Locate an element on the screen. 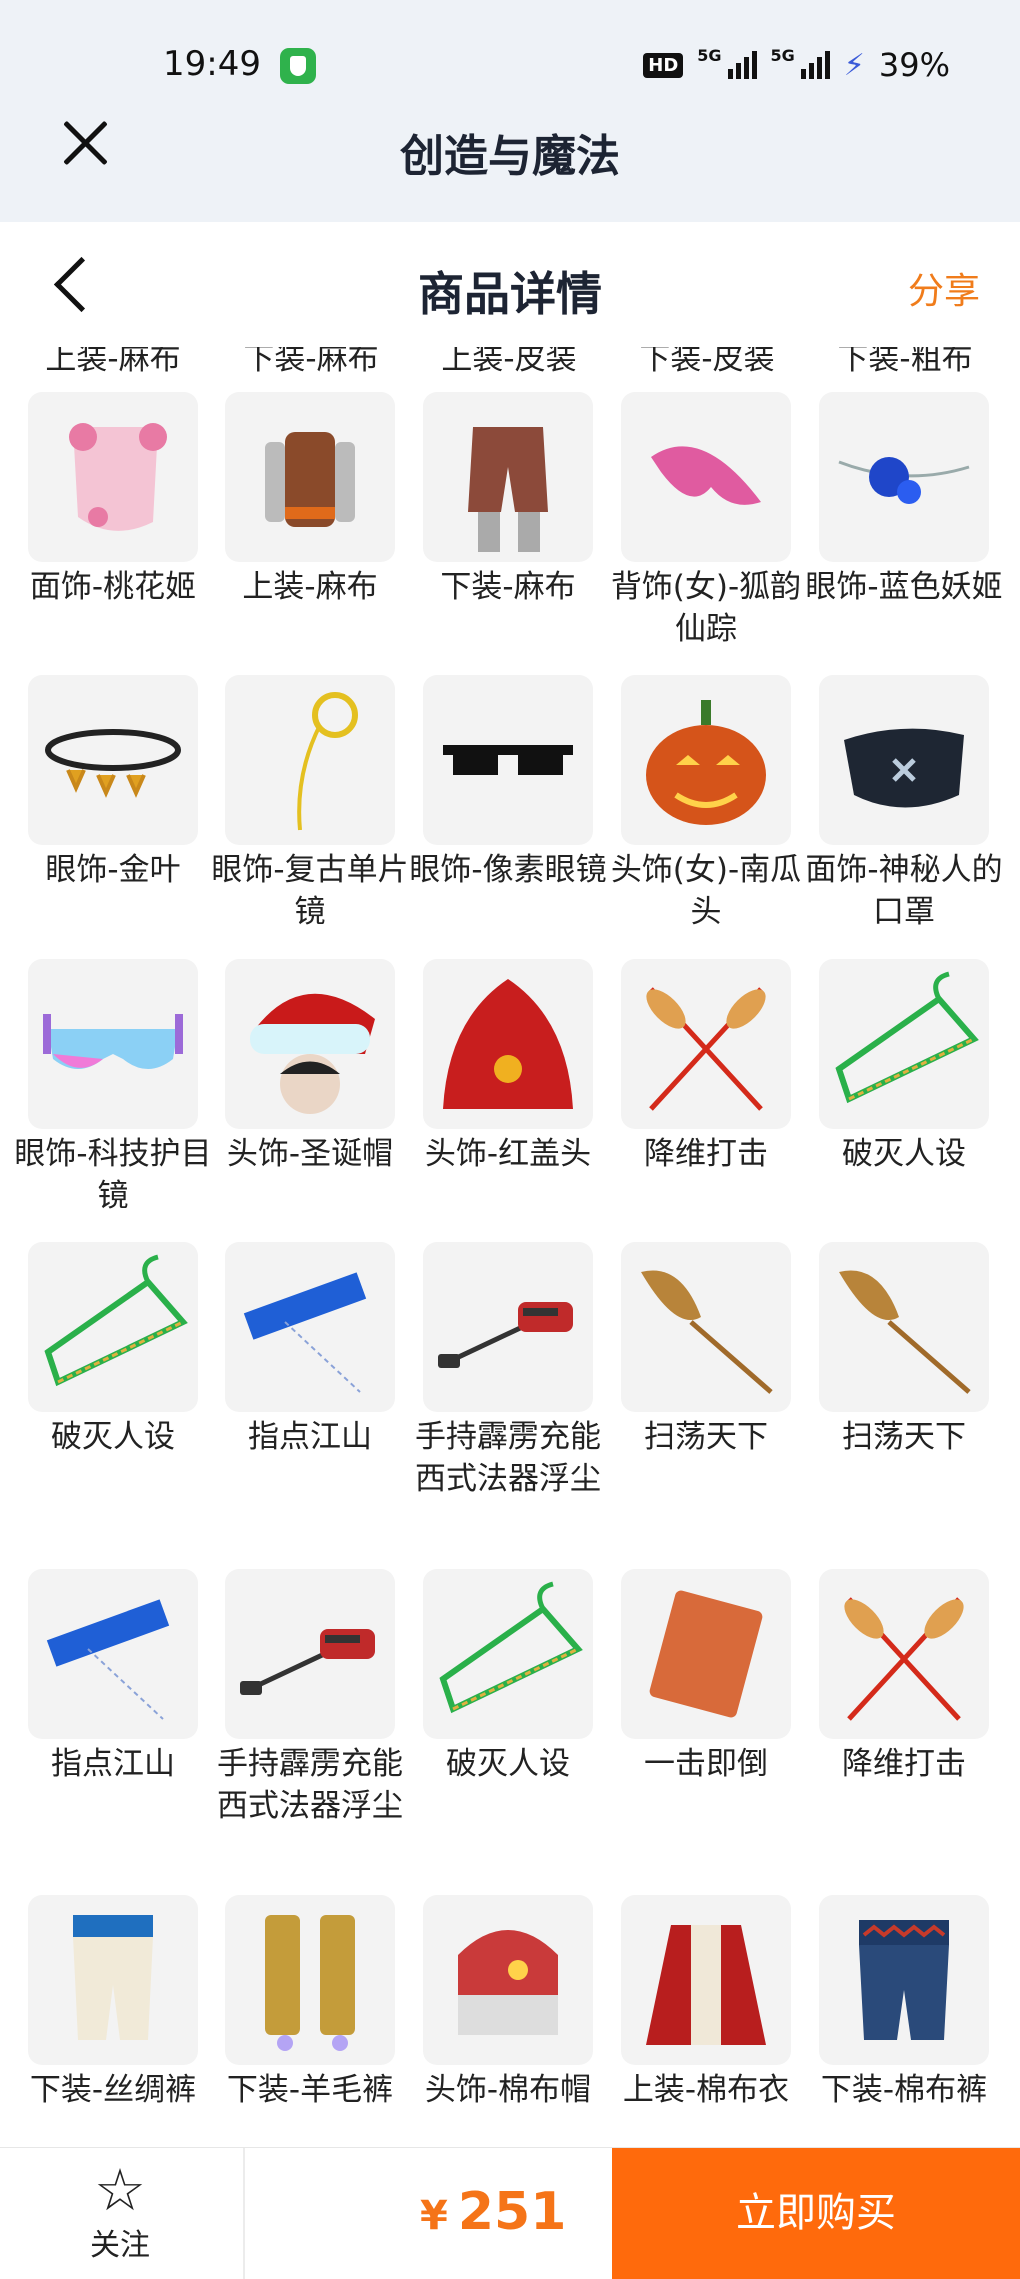 Image resolution: width=1020 pixels, height=2279 pixels. product-name: 下装-棉布裤 is located at coordinates (904, 2090).